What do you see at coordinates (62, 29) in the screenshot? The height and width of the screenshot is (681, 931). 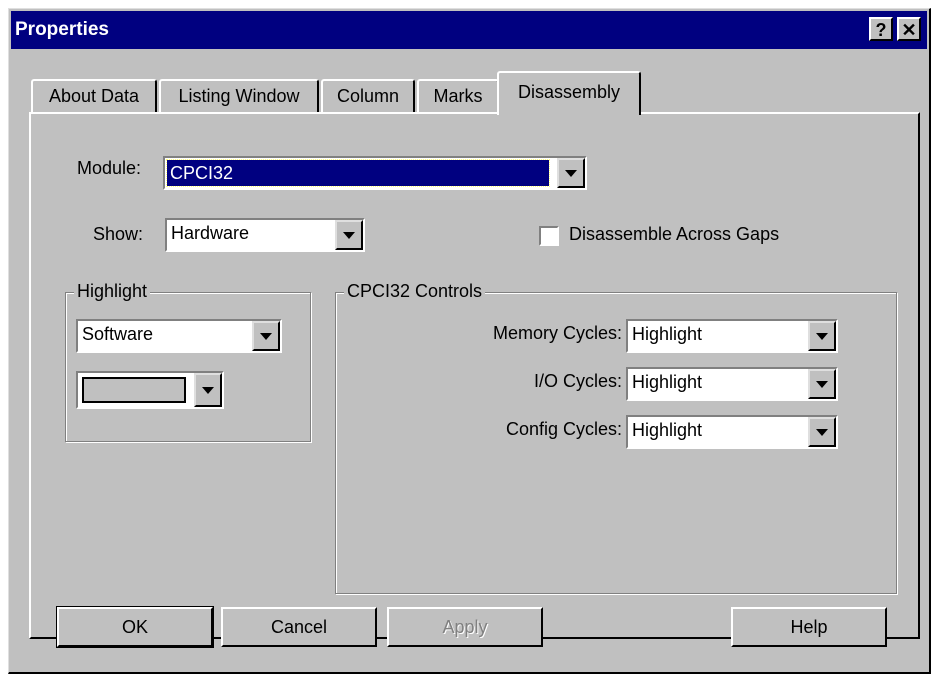 I see `dialog-title: Properties` at bounding box center [62, 29].